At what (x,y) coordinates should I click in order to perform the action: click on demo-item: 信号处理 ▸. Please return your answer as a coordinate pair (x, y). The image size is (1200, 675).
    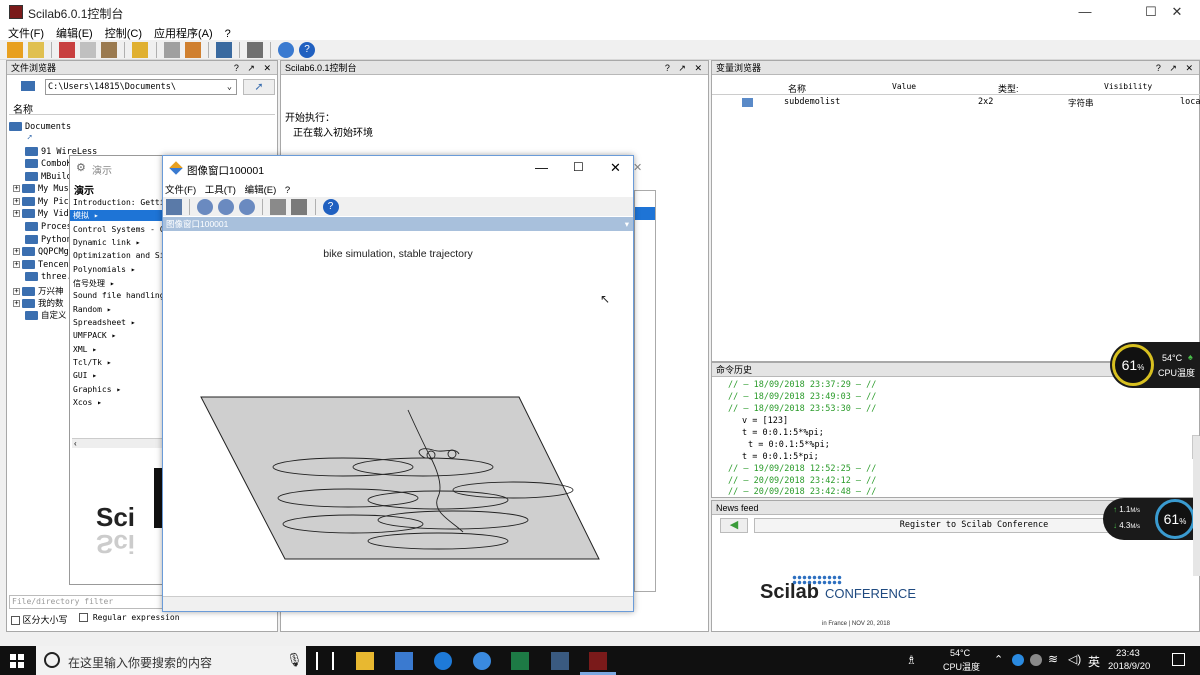
    Looking at the image, I should click on (94, 283).